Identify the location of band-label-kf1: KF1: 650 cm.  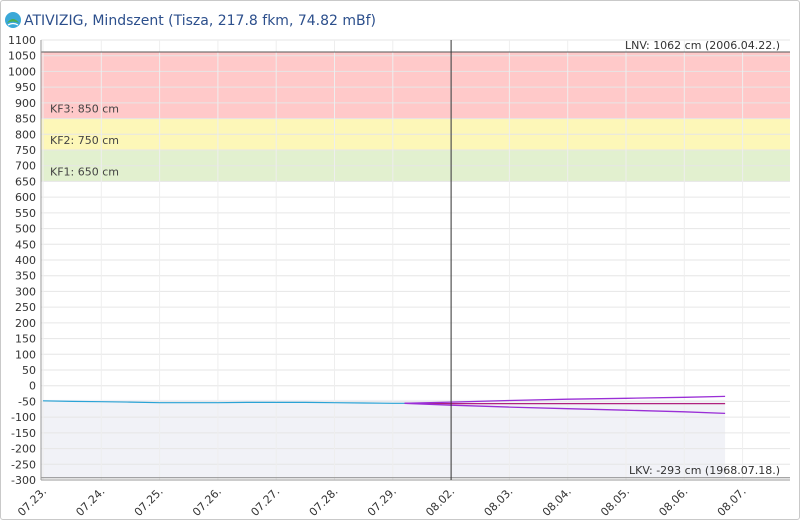
(84, 171).